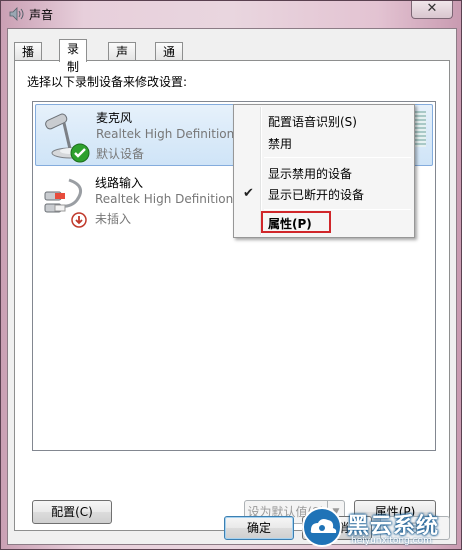 This screenshot has width=462, height=550. What do you see at coordinates (312, 121) in the screenshot?
I see `menu-item-configure-speech: 配置语音识别(S)` at bounding box center [312, 121].